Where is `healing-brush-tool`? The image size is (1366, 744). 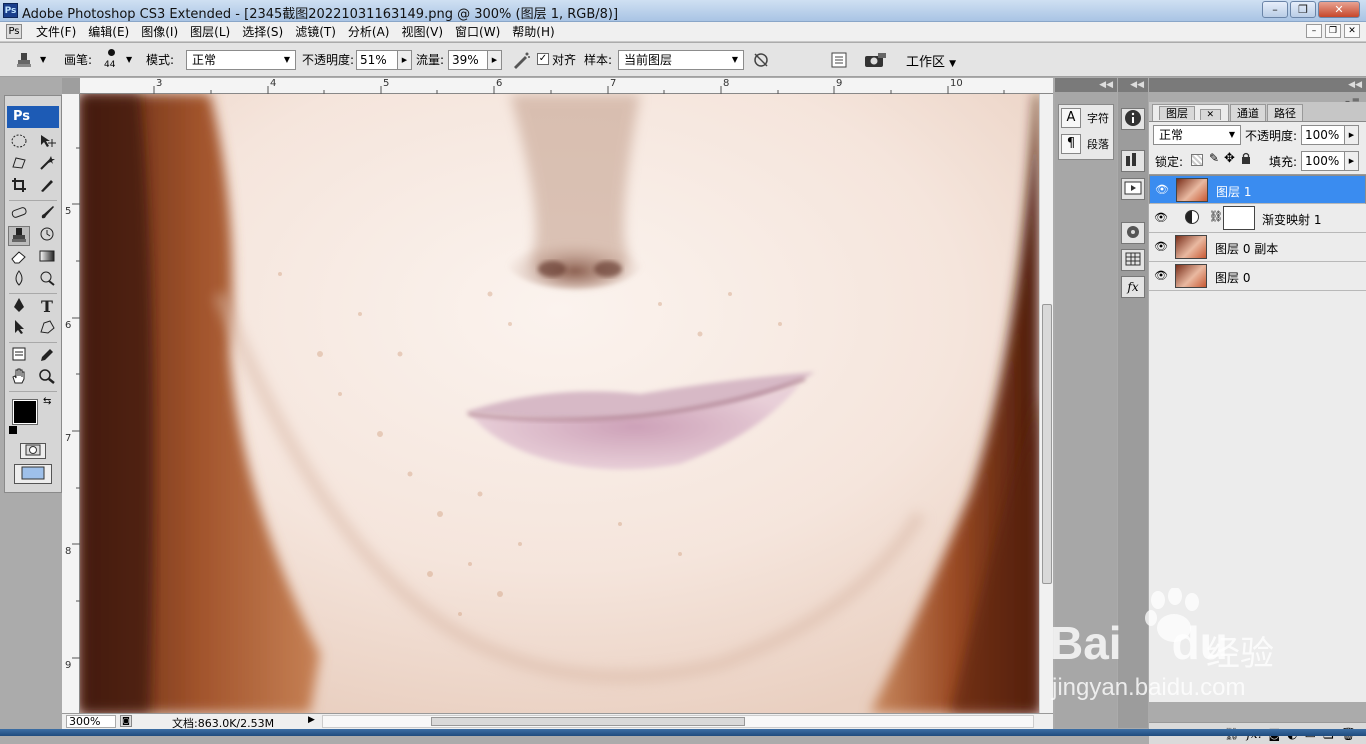
healing-brush-tool is located at coordinates (19, 214).